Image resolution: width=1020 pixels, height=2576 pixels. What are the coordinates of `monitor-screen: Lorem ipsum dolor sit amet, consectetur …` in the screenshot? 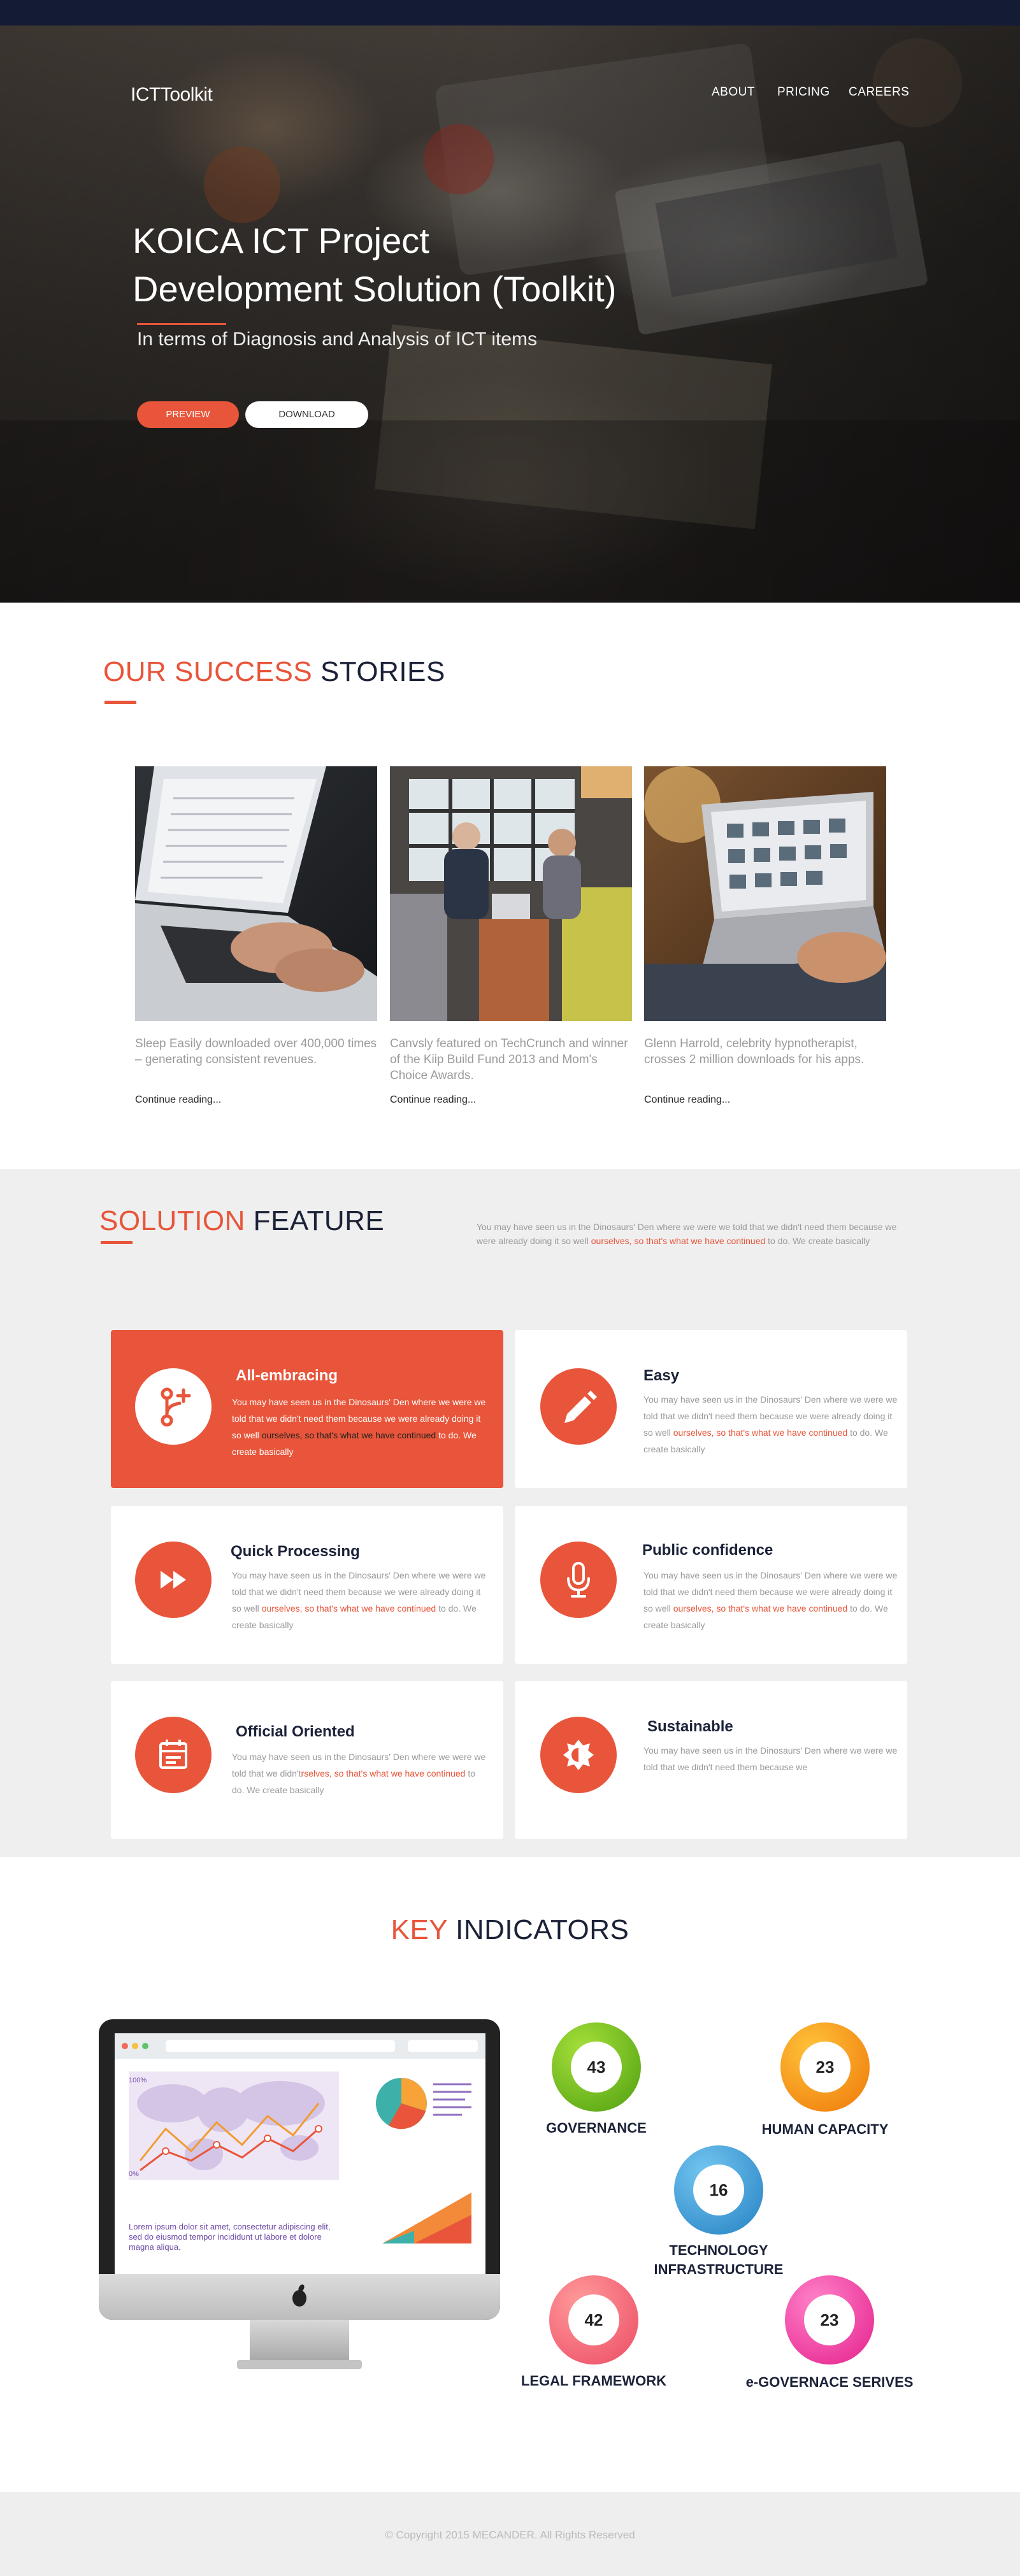 It's located at (300, 2158).